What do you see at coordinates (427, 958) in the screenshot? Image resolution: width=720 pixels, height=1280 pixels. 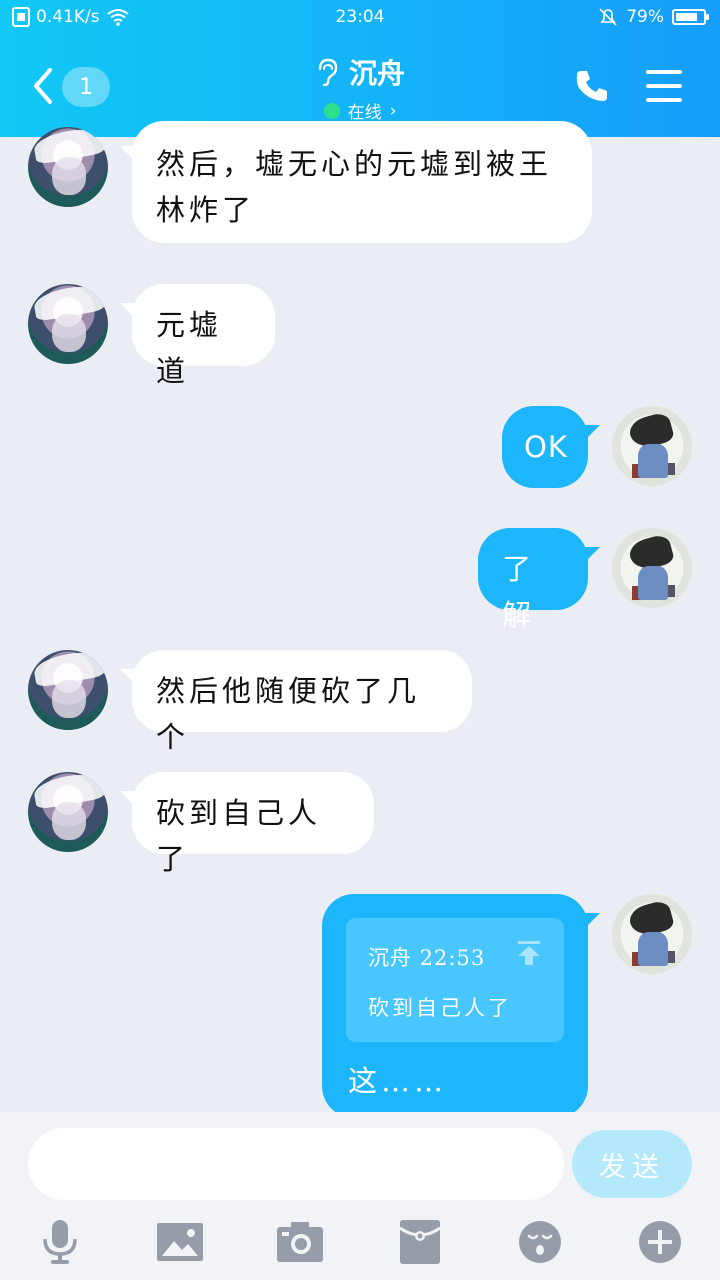 I see `quote-sender-time: 沉舟 22:53` at bounding box center [427, 958].